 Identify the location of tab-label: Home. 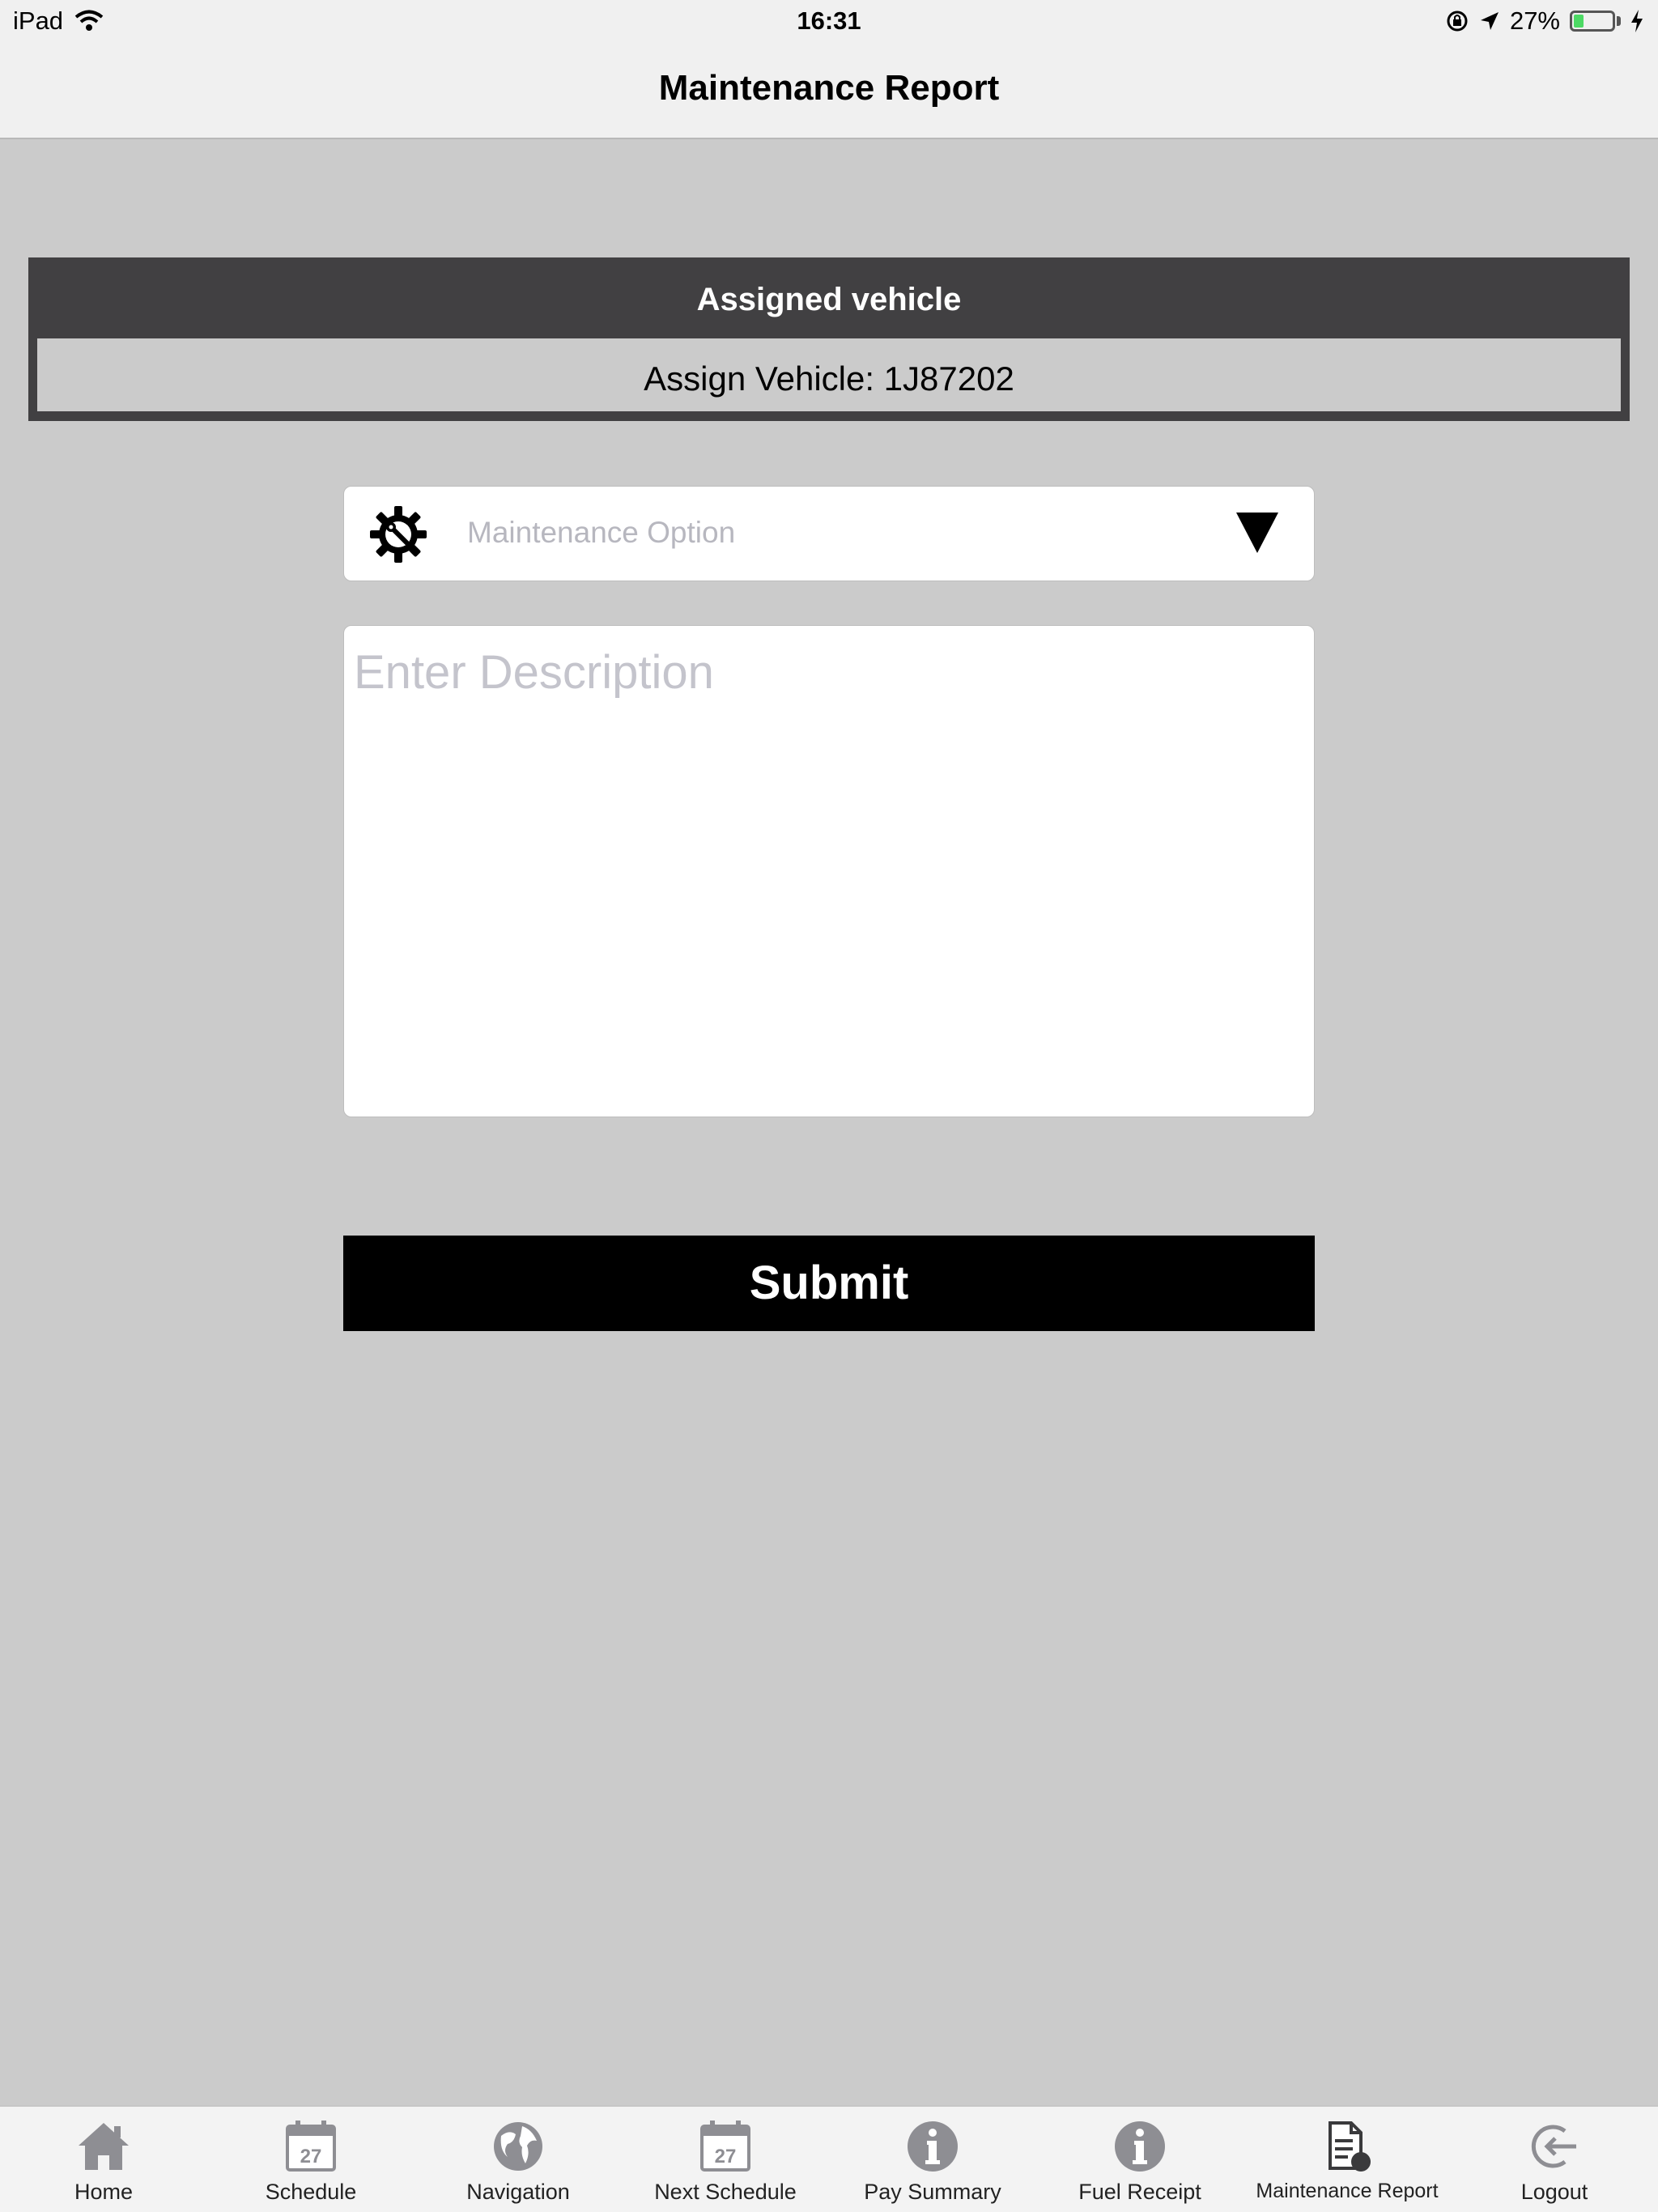
(104, 2192).